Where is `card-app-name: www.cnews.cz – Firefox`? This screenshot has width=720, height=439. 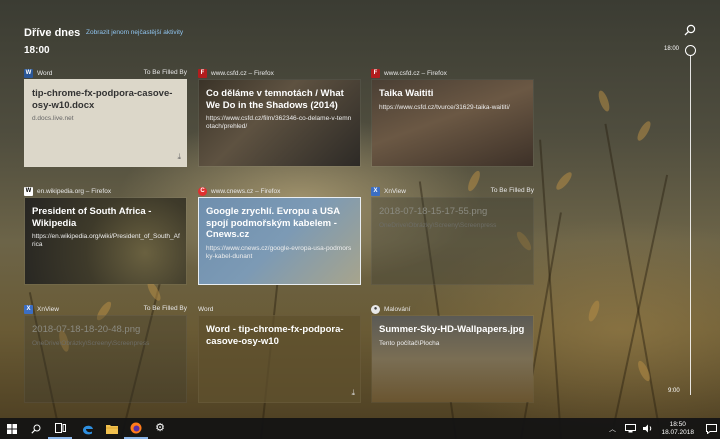
card-app-name: www.cnews.cz – Firefox is located at coordinates (246, 191).